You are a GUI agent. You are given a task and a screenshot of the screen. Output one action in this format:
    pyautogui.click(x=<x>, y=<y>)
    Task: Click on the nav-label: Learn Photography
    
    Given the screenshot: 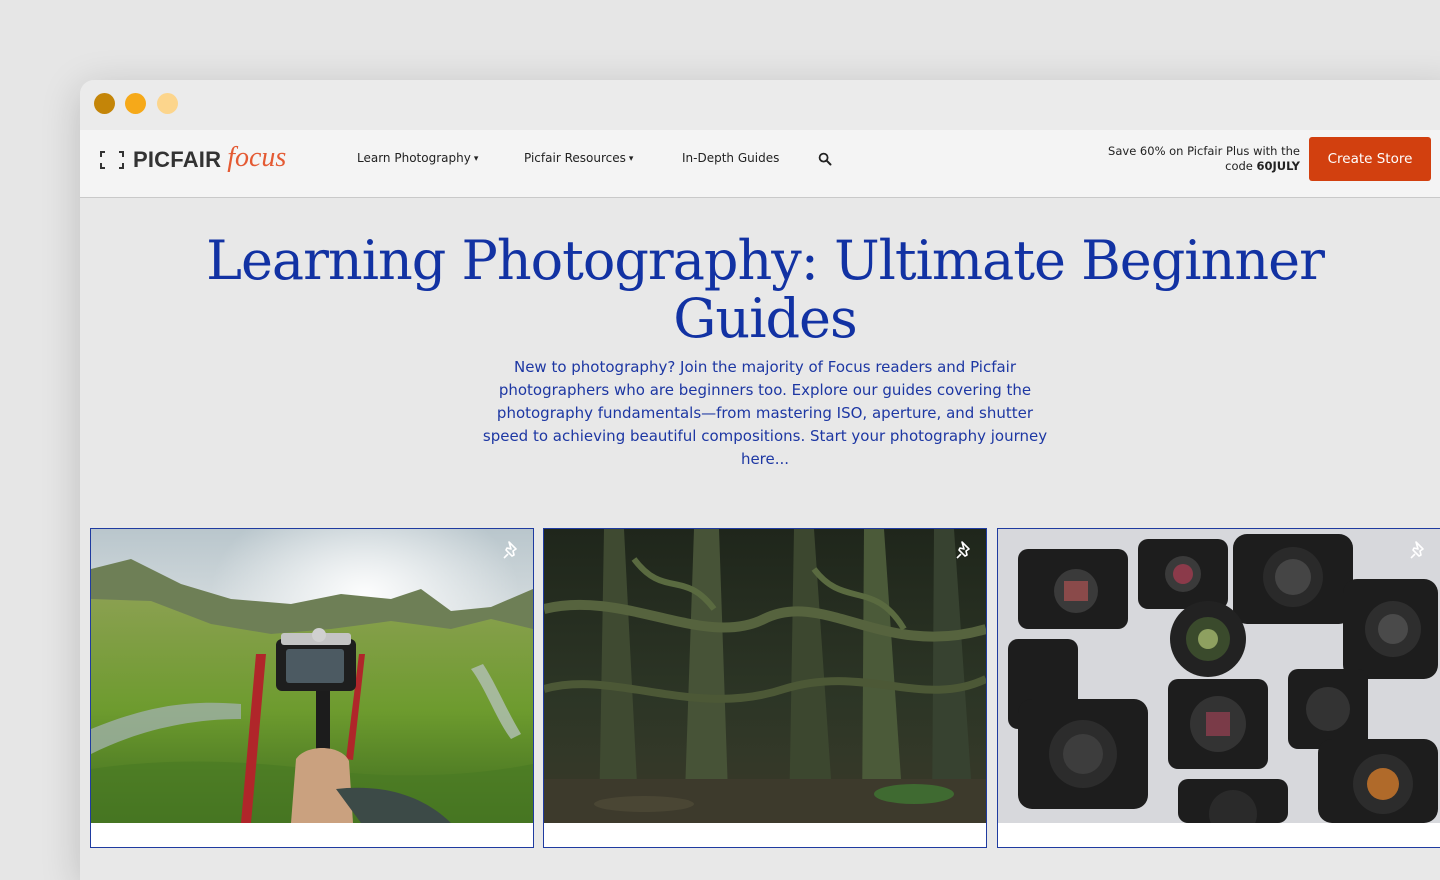 What is the action you would take?
    pyautogui.click(x=414, y=158)
    